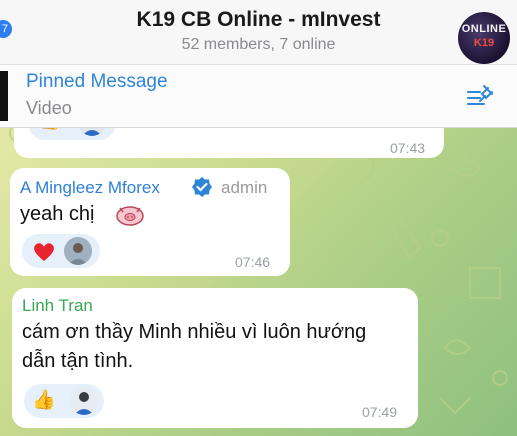  I want to click on message-bubble-2: A Mingleez Mforex admin yeah chị 07:46, so click(150, 222).